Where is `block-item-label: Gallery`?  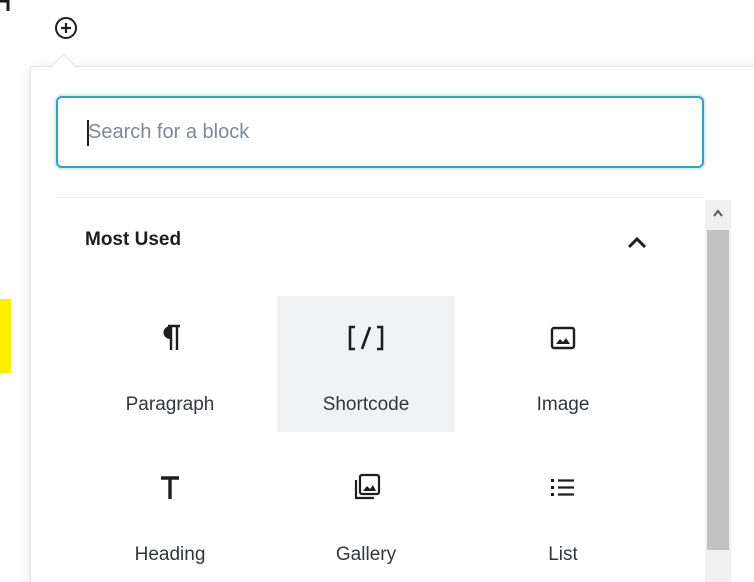
block-item-label: Gallery is located at coordinates (366, 554).